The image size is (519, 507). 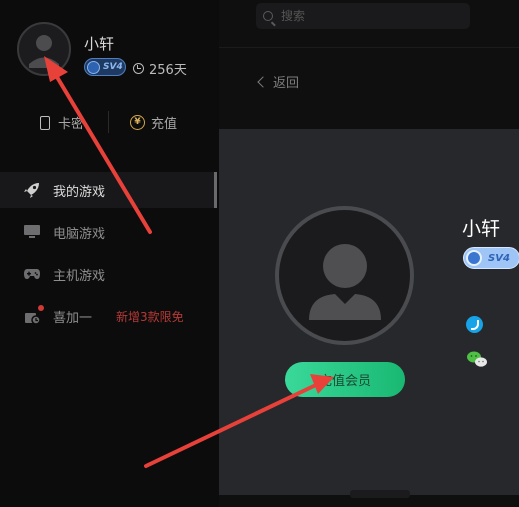 What do you see at coordinates (215, 190) in the screenshot?
I see `active-indicator` at bounding box center [215, 190].